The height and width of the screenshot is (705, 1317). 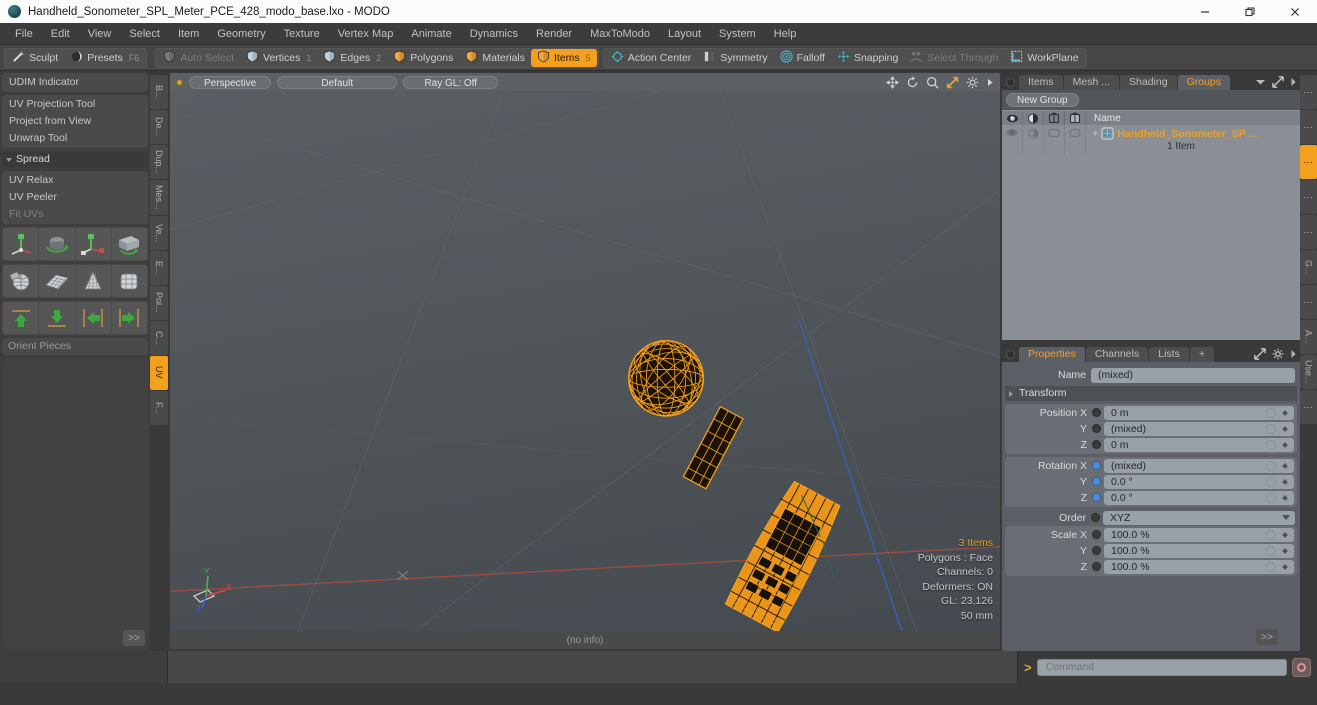 I want to click on orient-pieces-field: Orient Pieces, so click(x=75, y=346).